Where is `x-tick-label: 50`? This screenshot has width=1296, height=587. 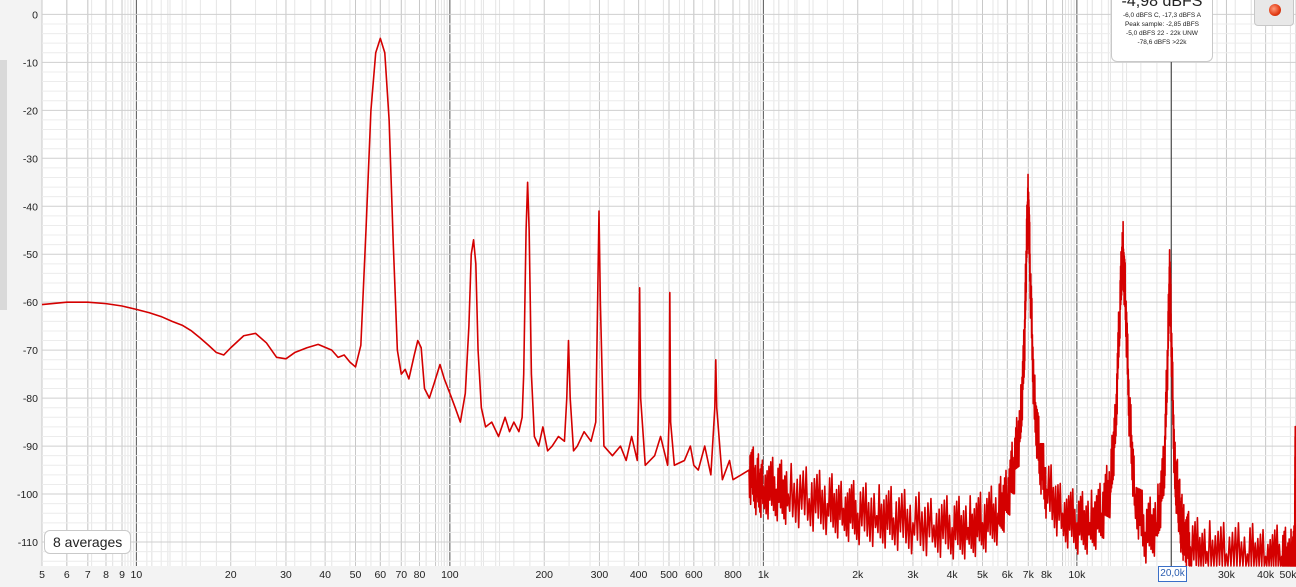 x-tick-label: 50 is located at coordinates (356, 575).